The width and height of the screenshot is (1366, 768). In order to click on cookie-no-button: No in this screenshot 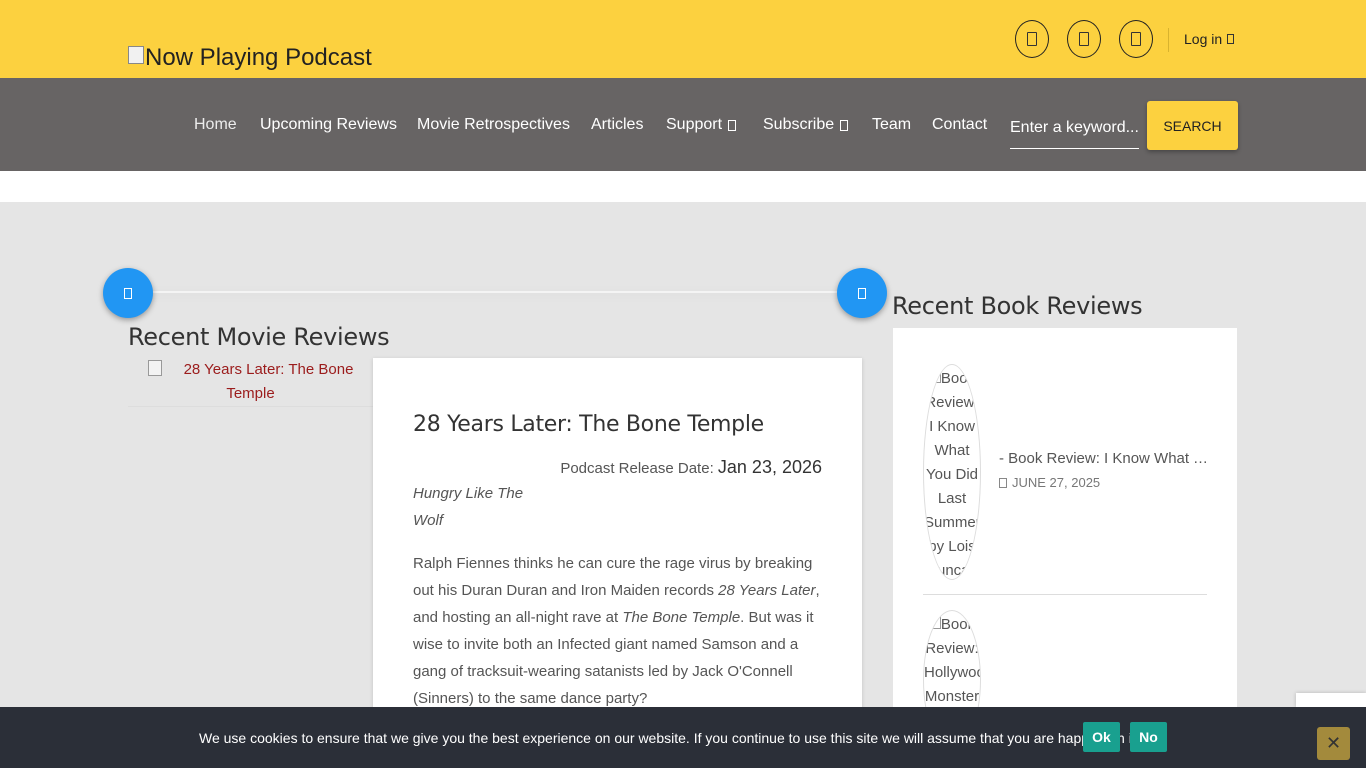, I will do `click(1148, 737)`.